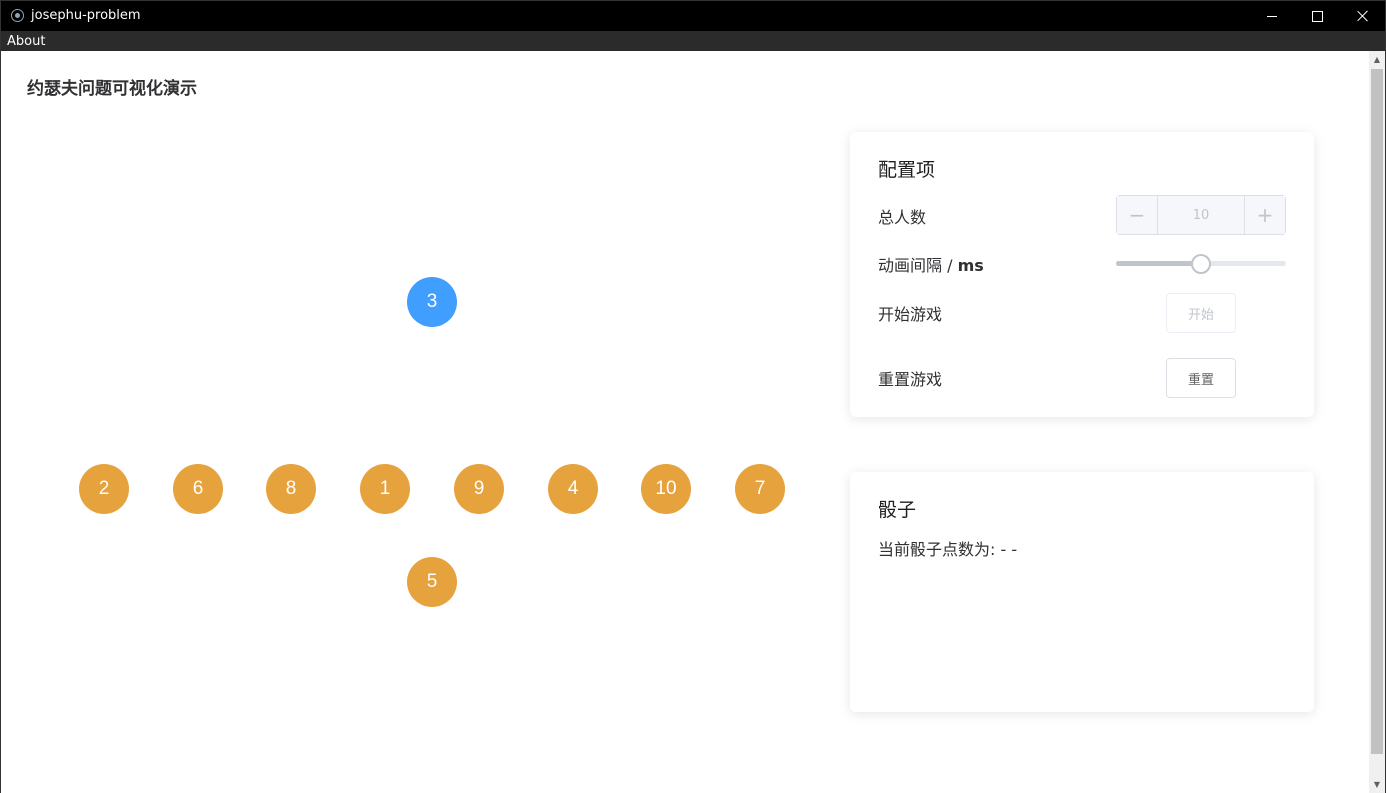  Describe the element at coordinates (1377, 784) in the screenshot. I see `scroll-down-arrow-icon: ▼` at that location.